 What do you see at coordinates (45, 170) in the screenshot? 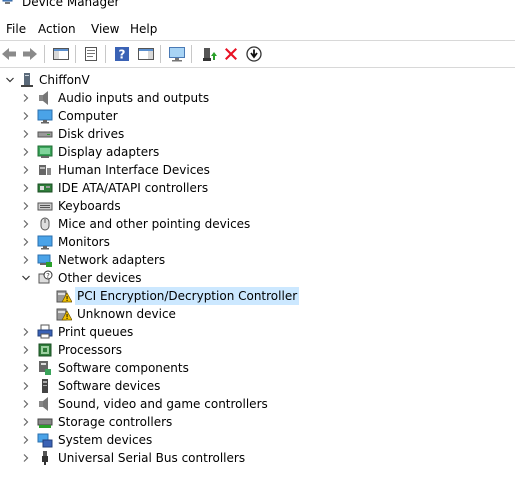
I see `hid-icon` at bounding box center [45, 170].